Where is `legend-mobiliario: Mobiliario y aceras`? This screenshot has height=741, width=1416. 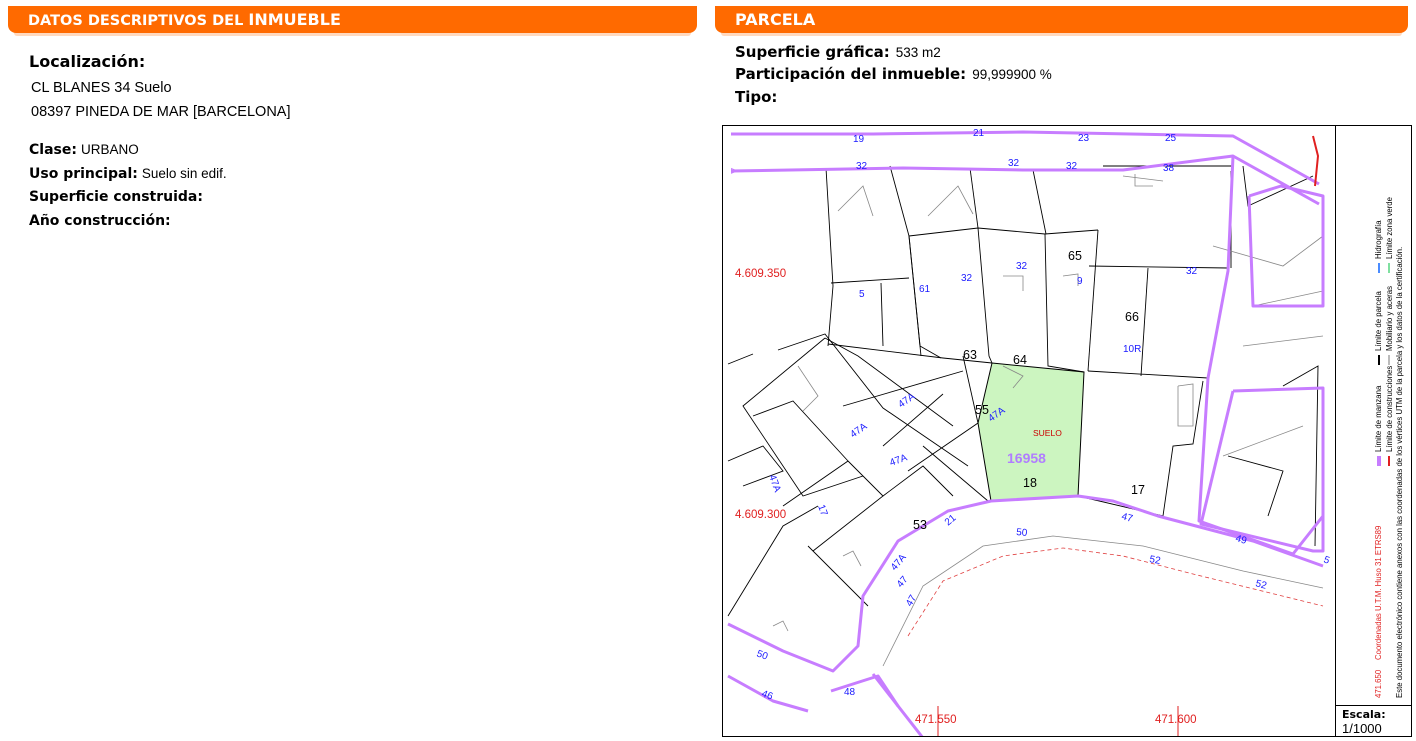 legend-mobiliario: Mobiliario y aceras is located at coordinates (1390, 325).